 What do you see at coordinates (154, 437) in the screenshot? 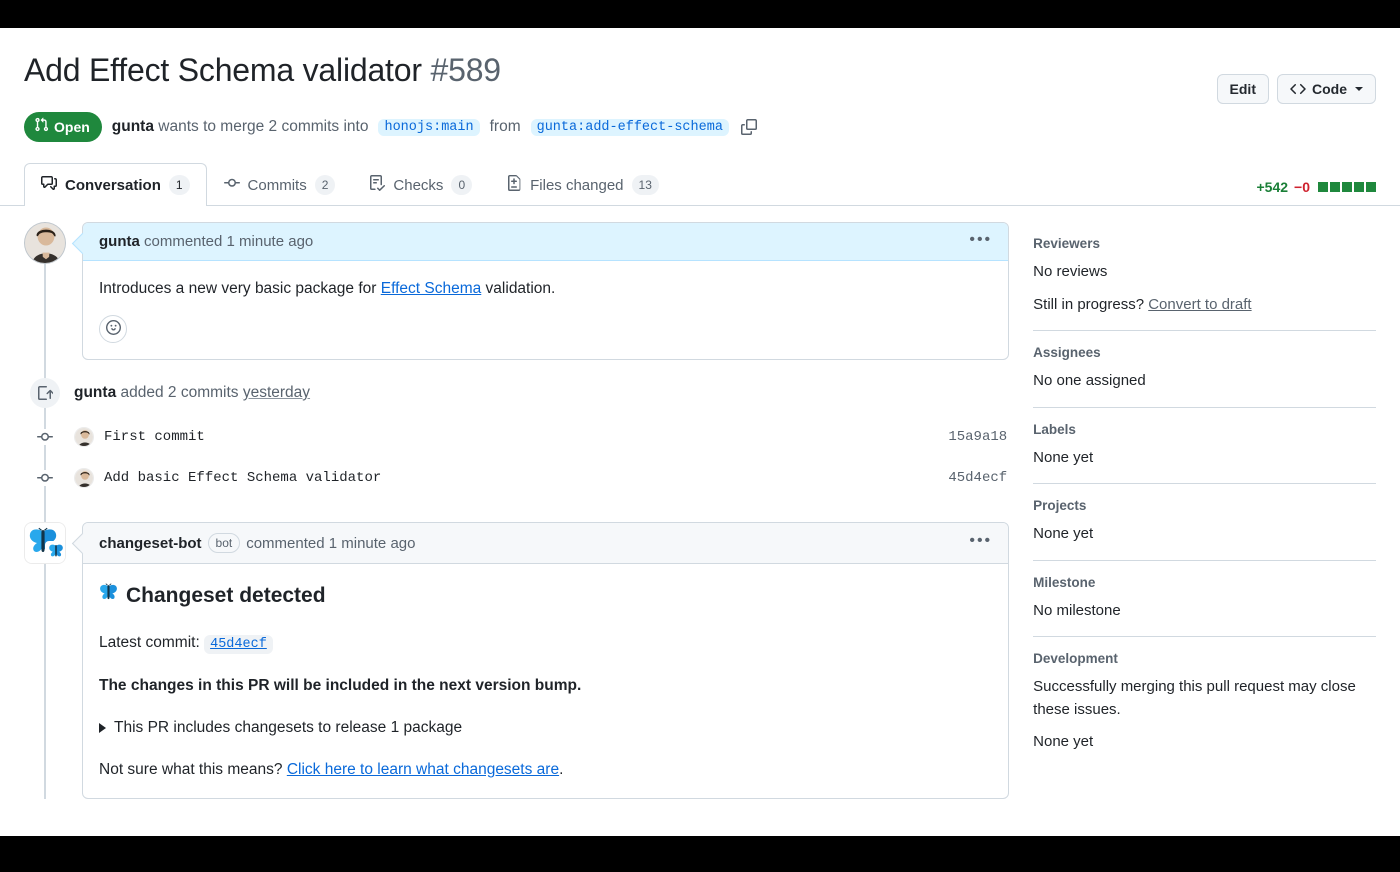
I see `commit-message: First commit` at bounding box center [154, 437].